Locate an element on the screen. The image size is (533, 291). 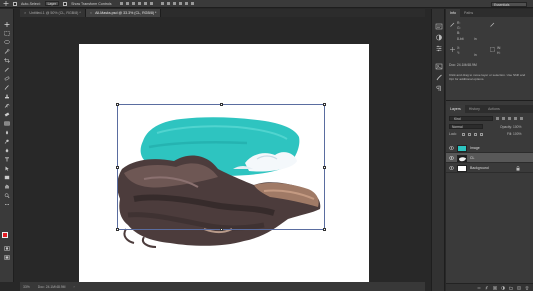
tab-info: Info is located at coordinates (453, 13).